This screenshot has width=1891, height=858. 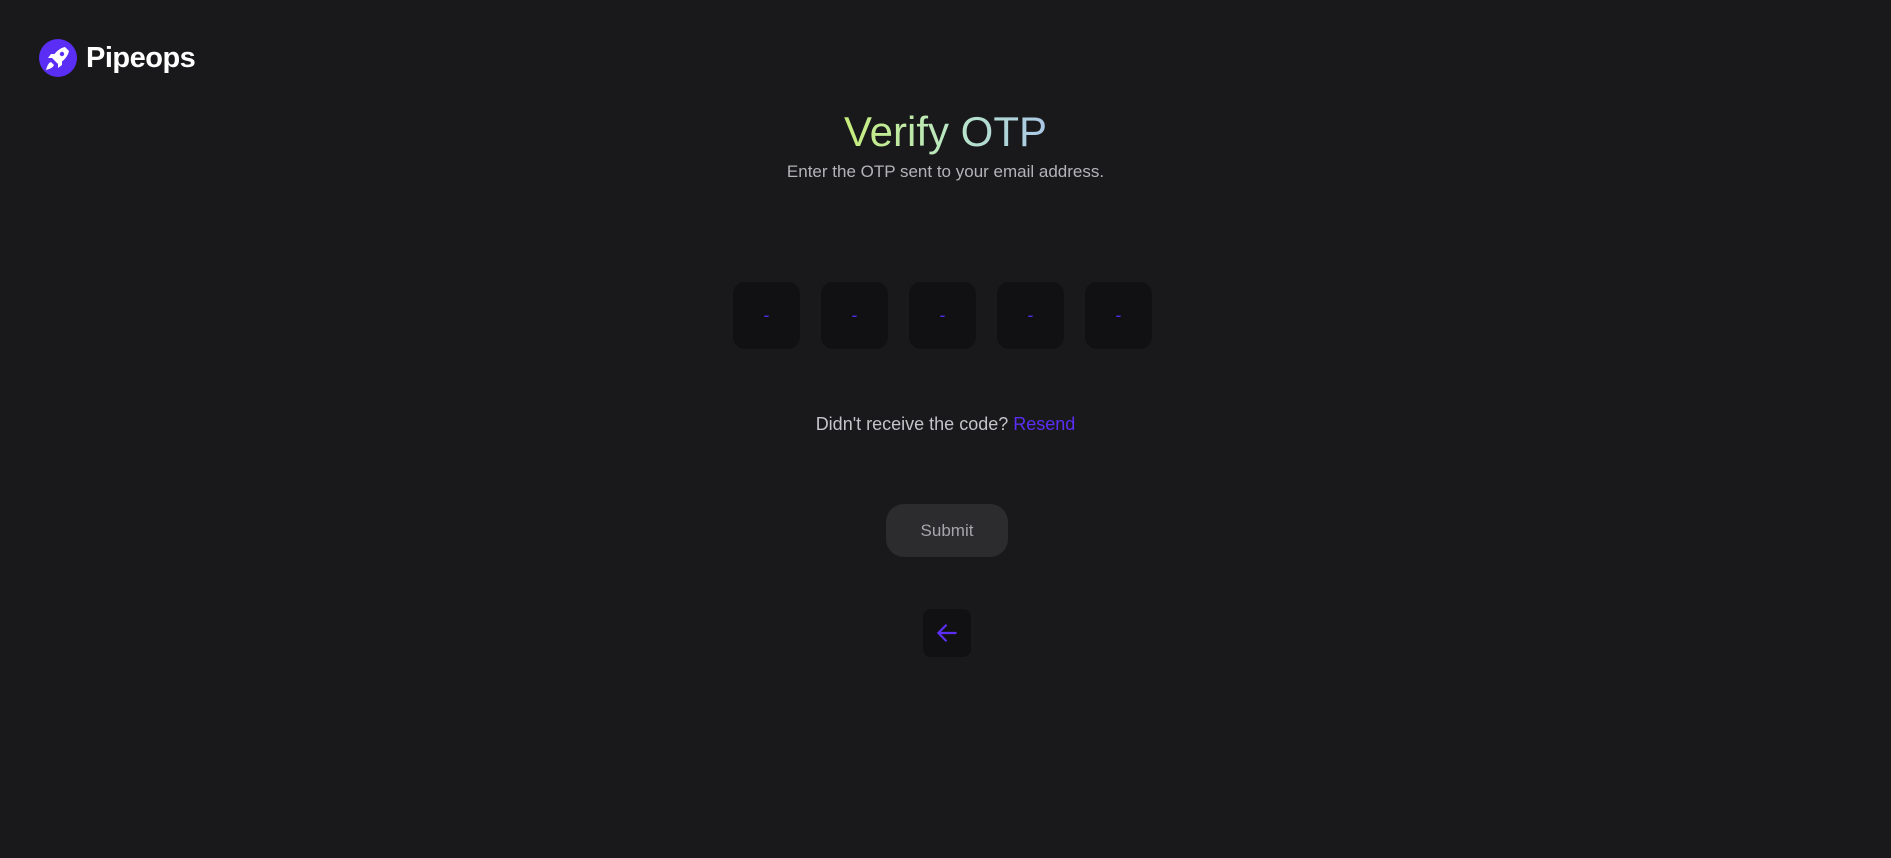 I want to click on resend-prompt-line: Didn't receive the code? Resend, so click(x=945, y=424).